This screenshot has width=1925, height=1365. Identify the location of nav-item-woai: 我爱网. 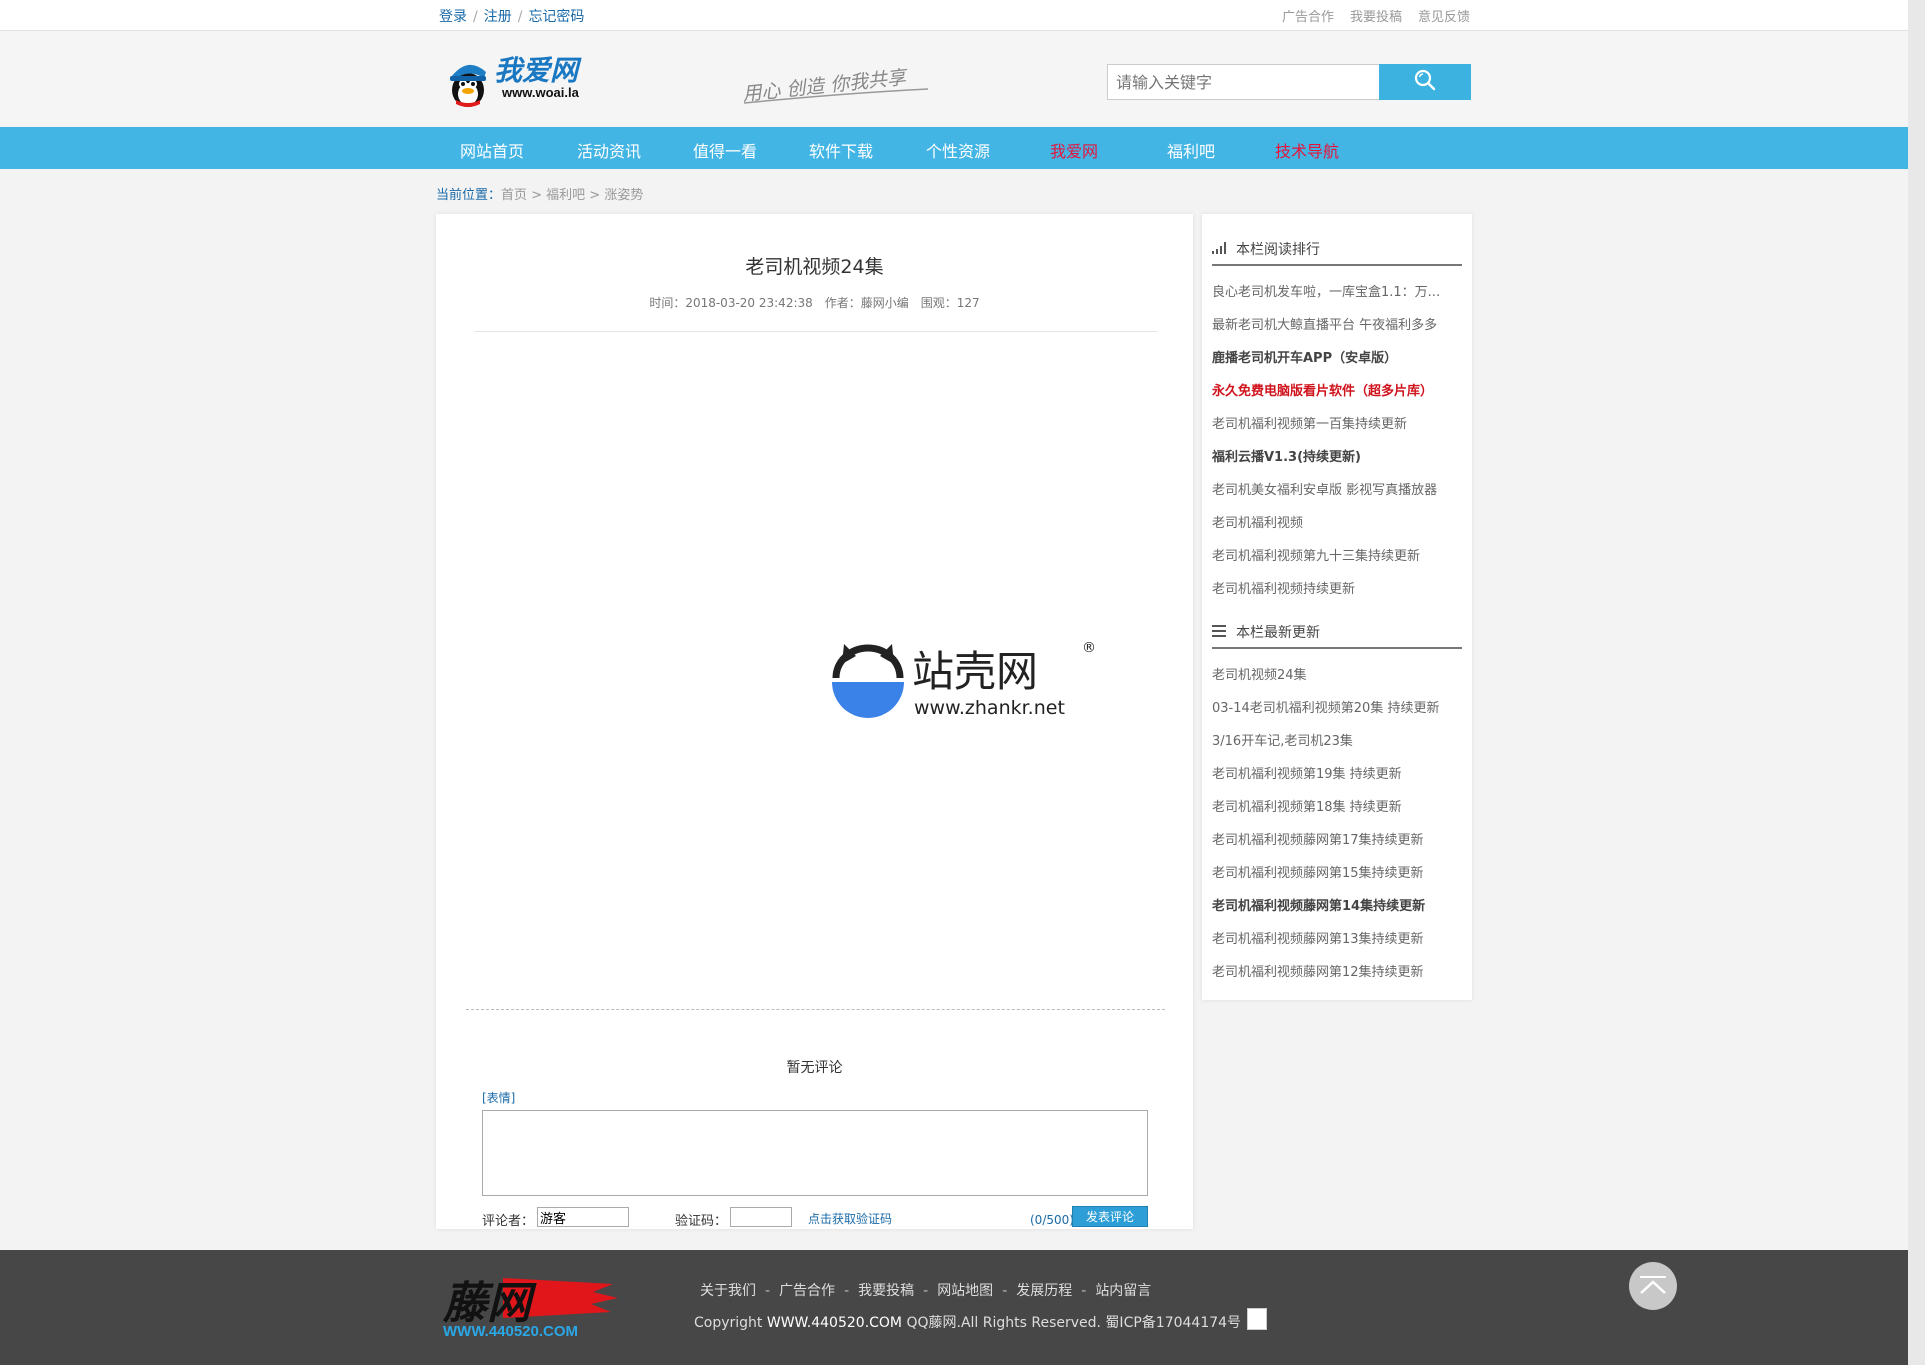
(1074, 150).